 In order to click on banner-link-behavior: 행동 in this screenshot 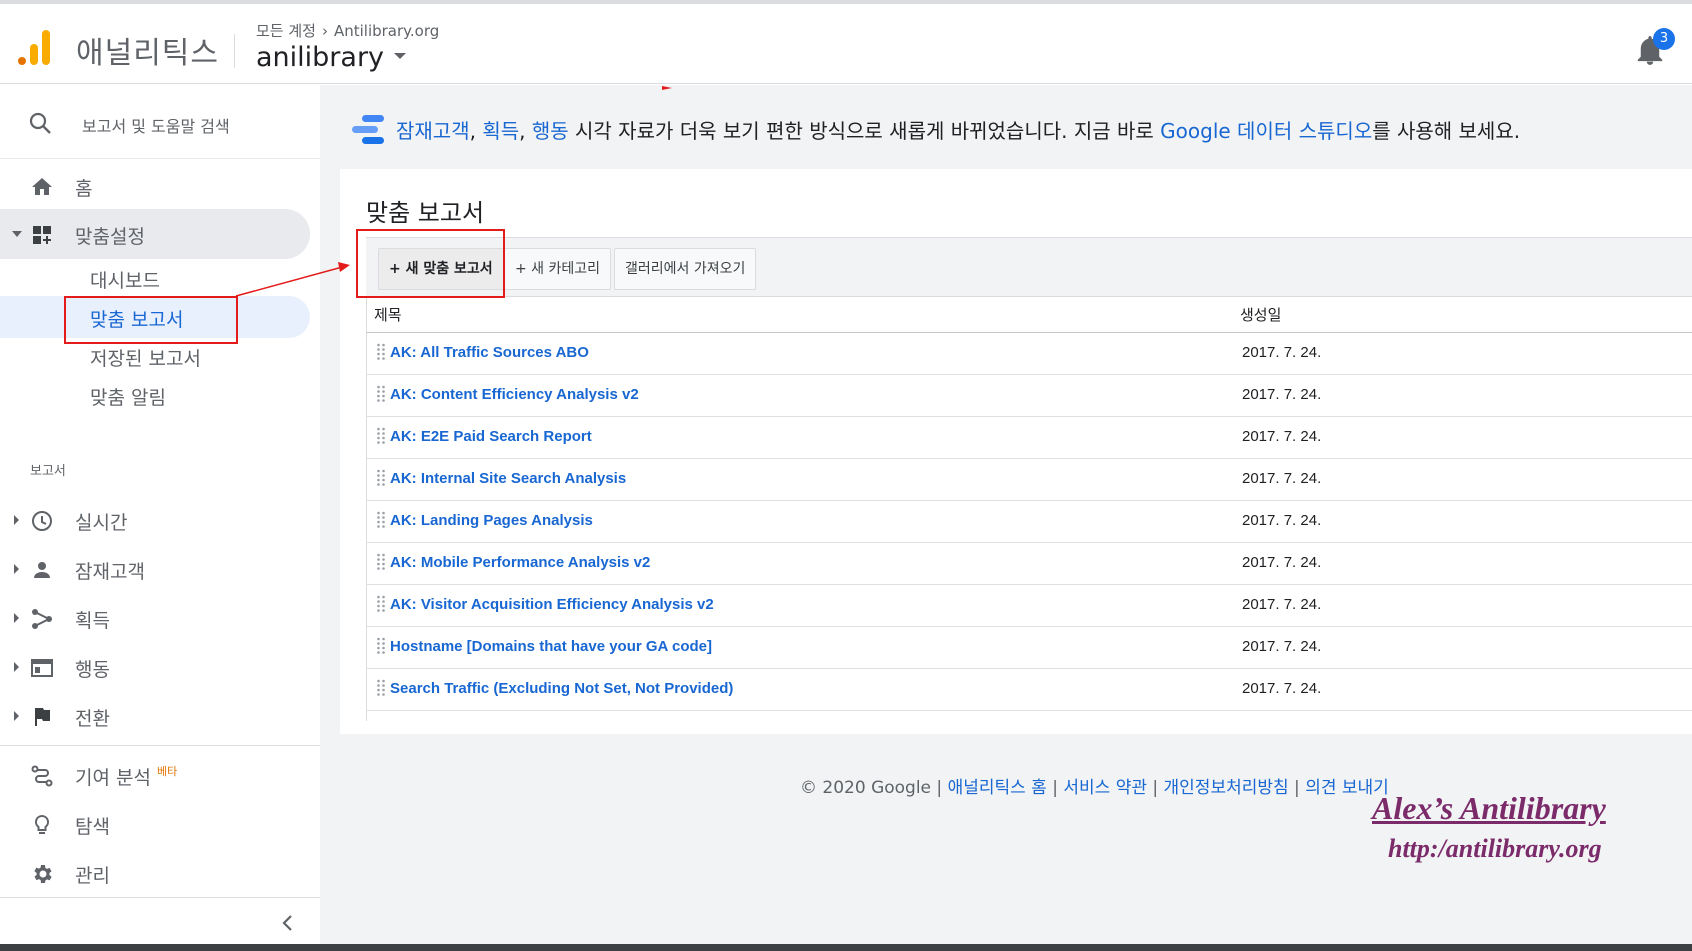, I will do `click(550, 131)`.